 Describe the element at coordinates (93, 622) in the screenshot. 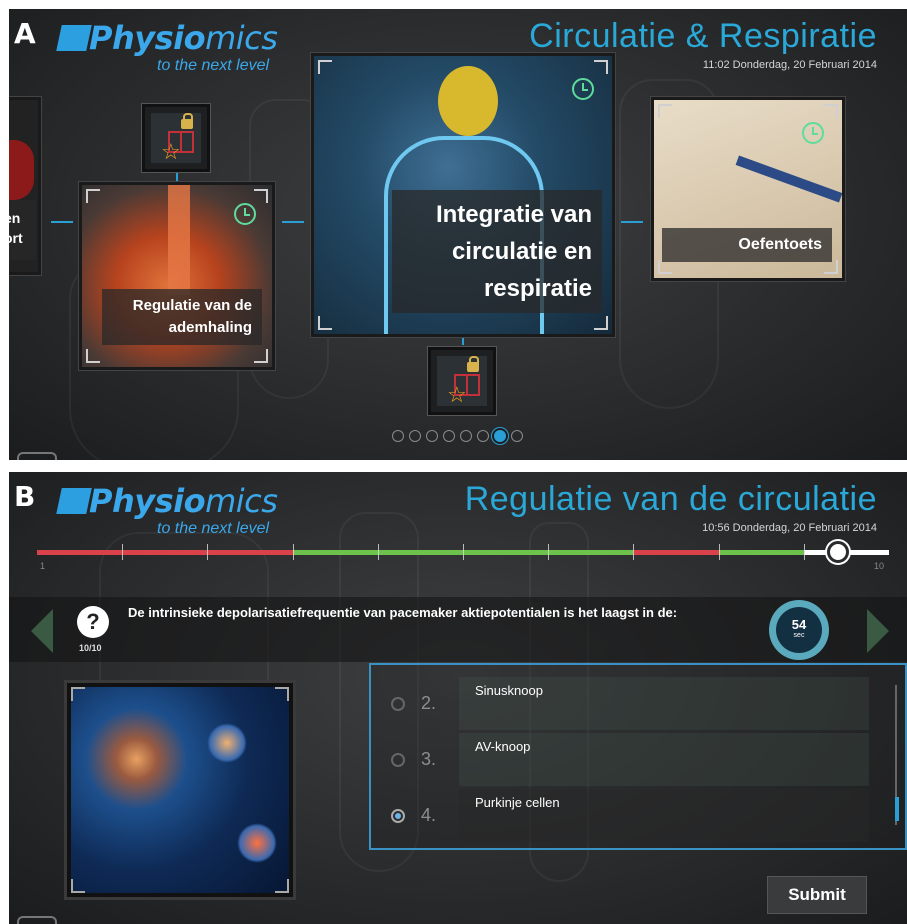

I see `question-icon: ?` at that location.